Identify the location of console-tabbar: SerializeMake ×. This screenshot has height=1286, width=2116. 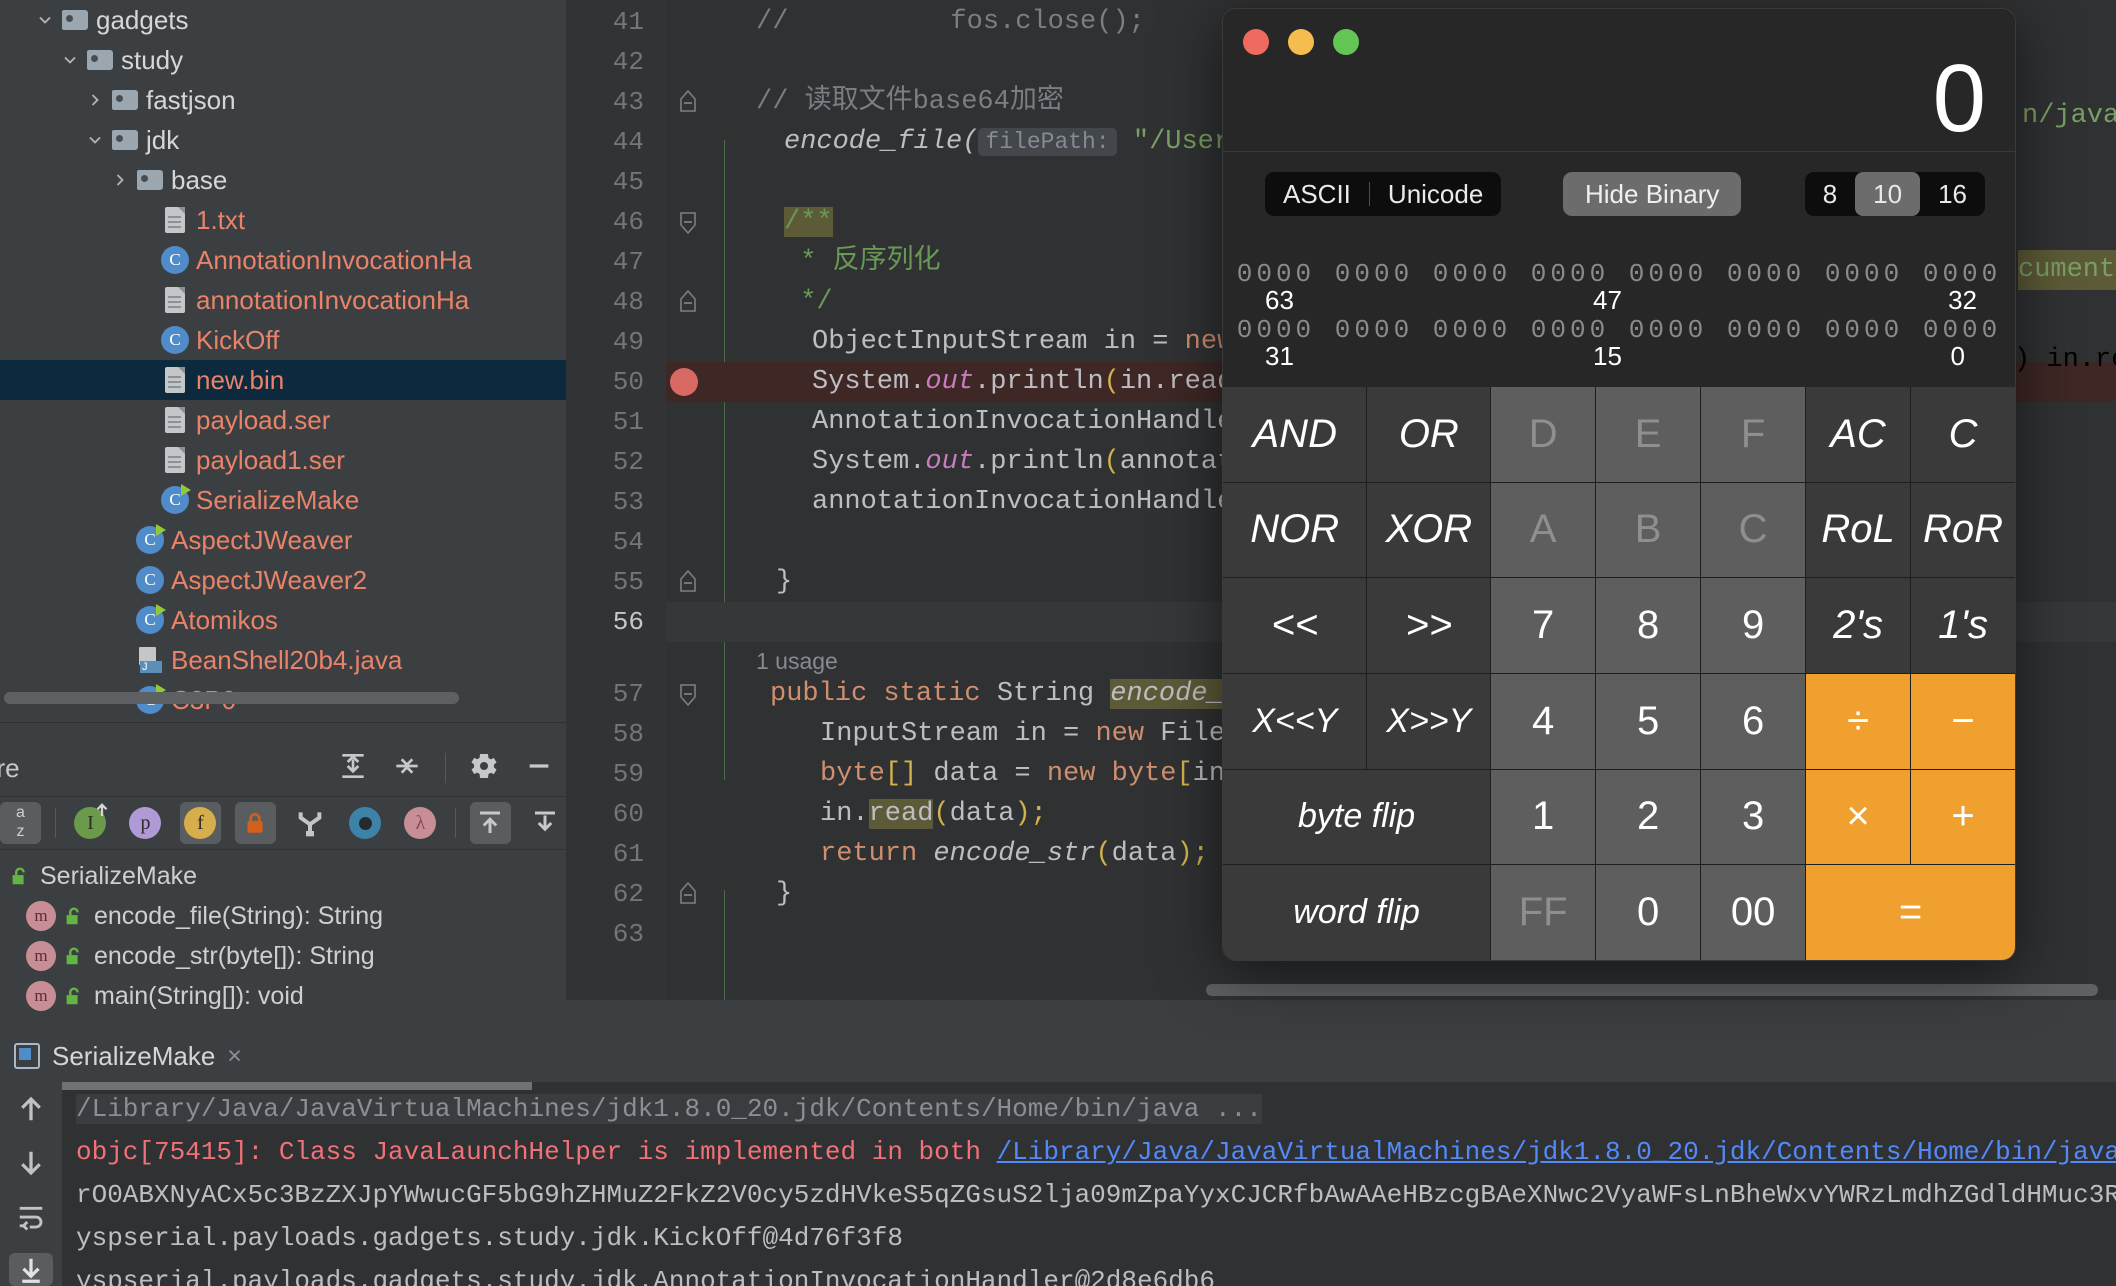
(1058, 1056).